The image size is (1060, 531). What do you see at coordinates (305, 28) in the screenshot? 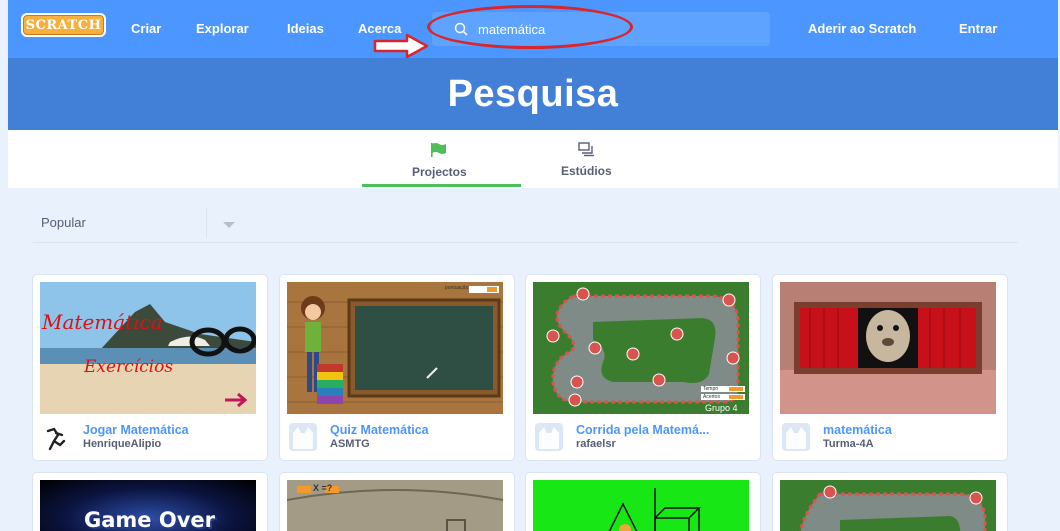
I see `nav-link-ideias: Ideias` at bounding box center [305, 28].